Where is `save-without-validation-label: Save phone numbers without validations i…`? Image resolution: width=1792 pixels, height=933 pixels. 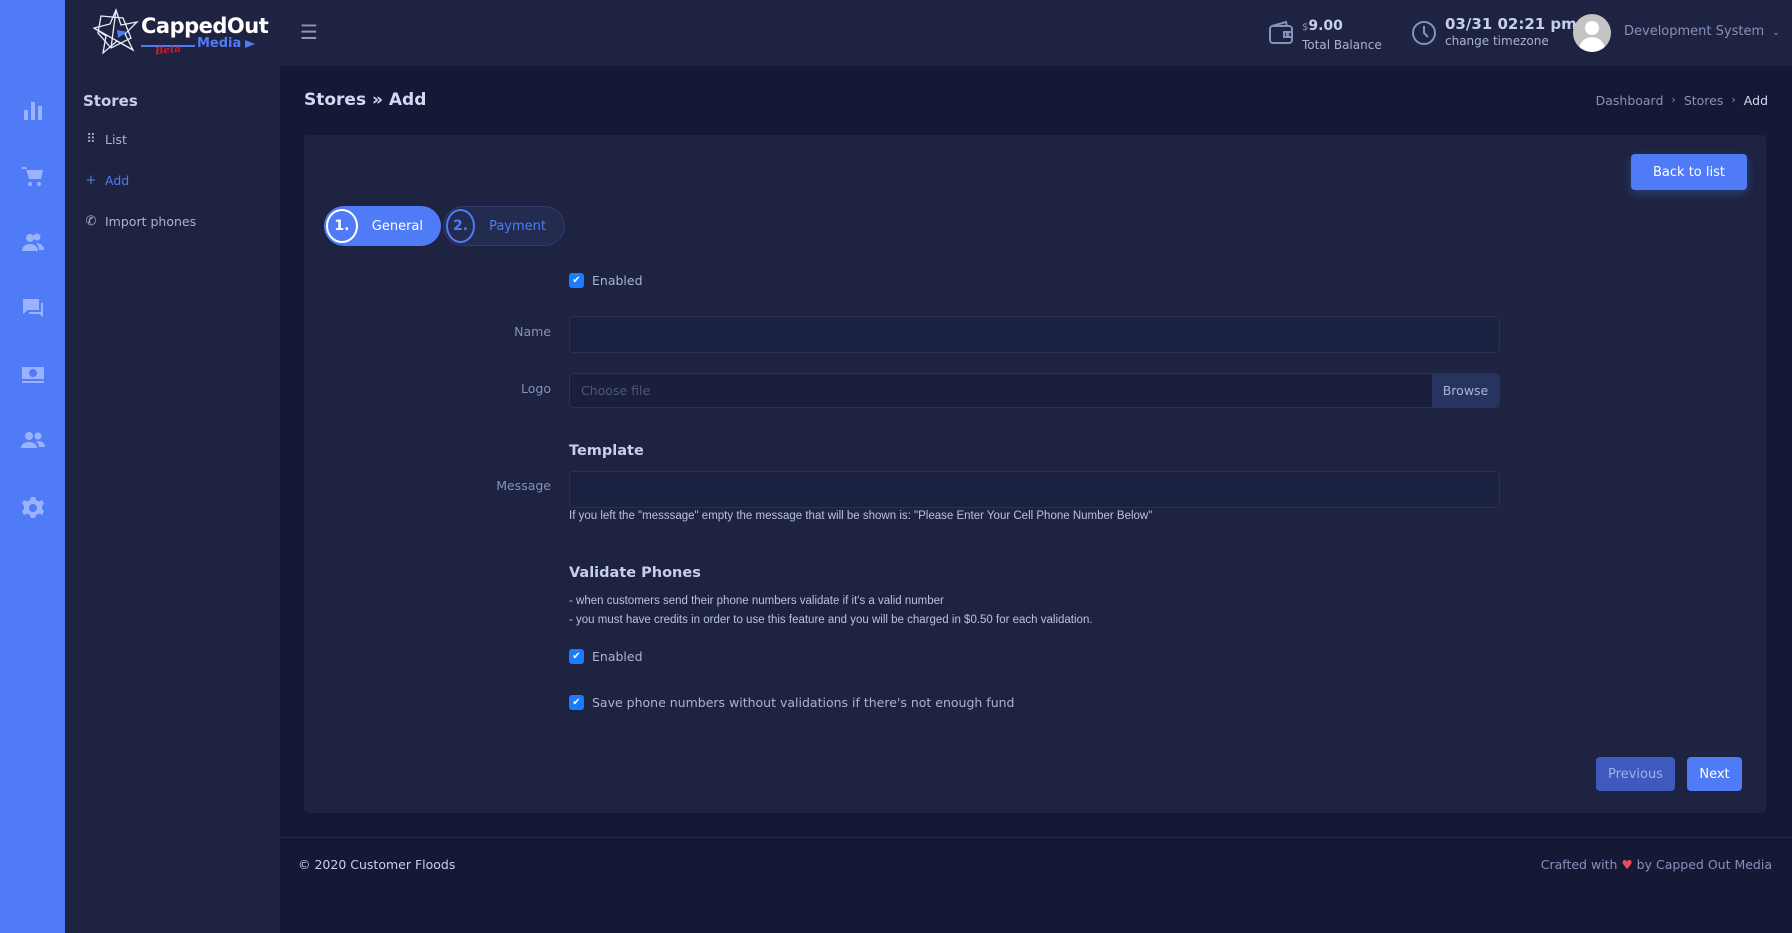
save-without-validation-label: Save phone numbers without validations i… is located at coordinates (803, 702).